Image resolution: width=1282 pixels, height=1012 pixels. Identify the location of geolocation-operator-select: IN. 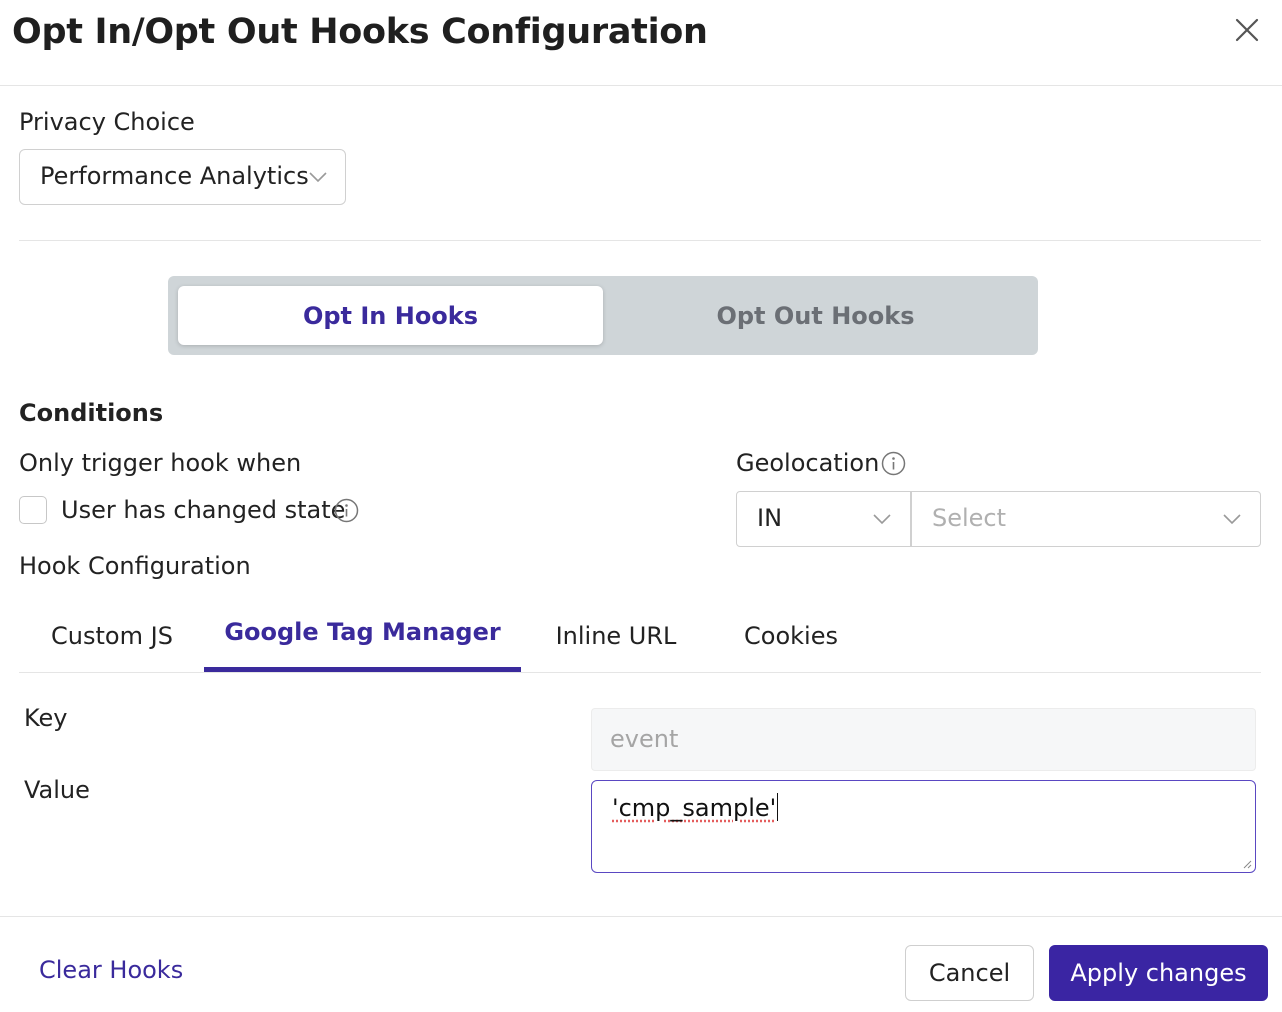
(823, 519).